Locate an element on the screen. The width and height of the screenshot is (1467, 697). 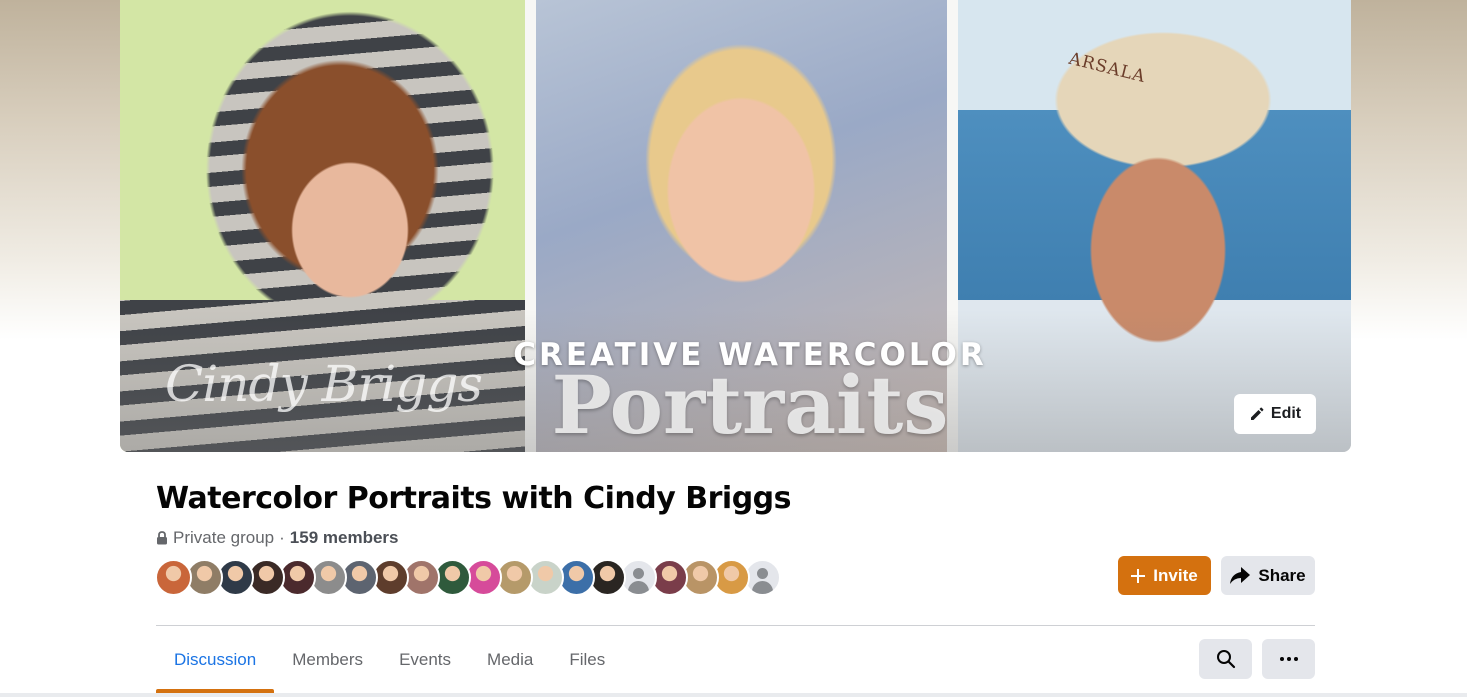
tab-discussion: Discussion is located at coordinates (215, 660).